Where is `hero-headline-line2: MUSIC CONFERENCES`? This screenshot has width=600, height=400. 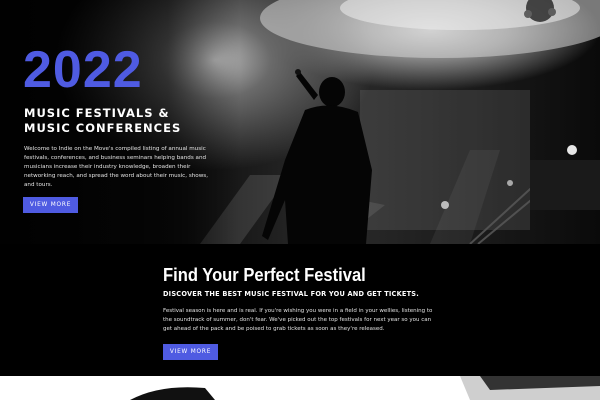 hero-headline-line2: MUSIC CONFERENCES is located at coordinates (103, 128).